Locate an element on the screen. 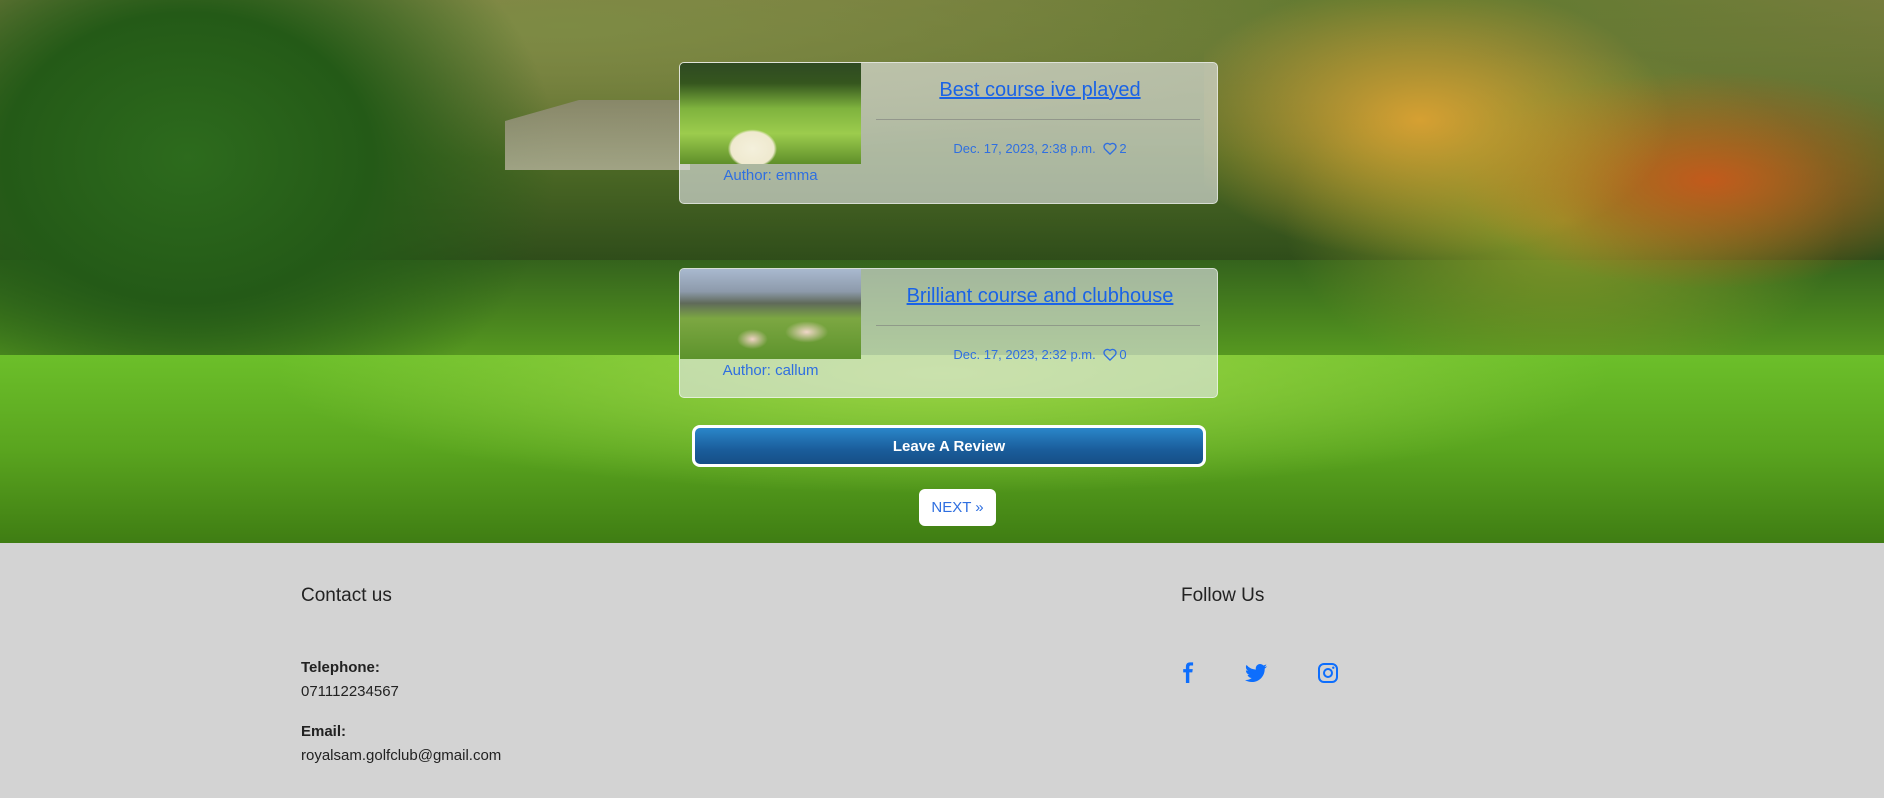 The height and width of the screenshot is (798, 1884). like-count: 2 is located at coordinates (1123, 148).